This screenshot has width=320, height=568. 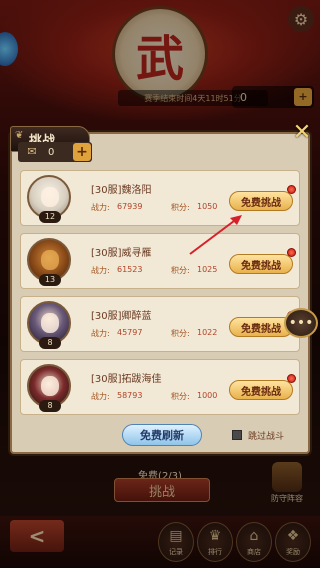 What do you see at coordinates (301, 323) in the screenshot?
I see `chat-bubble-icon: •••` at bounding box center [301, 323].